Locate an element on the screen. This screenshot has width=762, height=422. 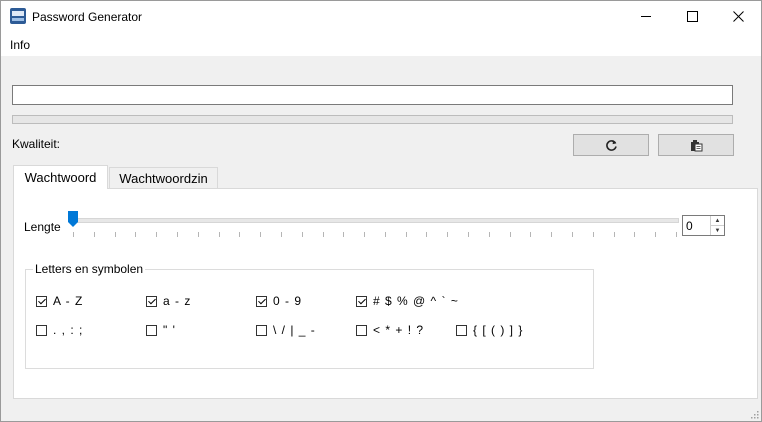
close-icon is located at coordinates (738, 16).